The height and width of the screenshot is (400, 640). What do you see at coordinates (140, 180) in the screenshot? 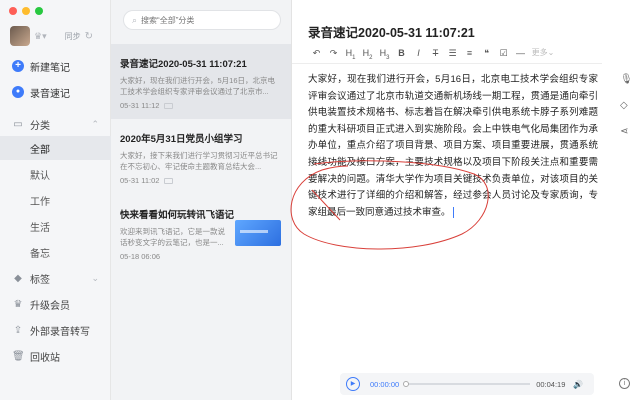
I see `note-card-date: 05-31 11:02` at bounding box center [140, 180].